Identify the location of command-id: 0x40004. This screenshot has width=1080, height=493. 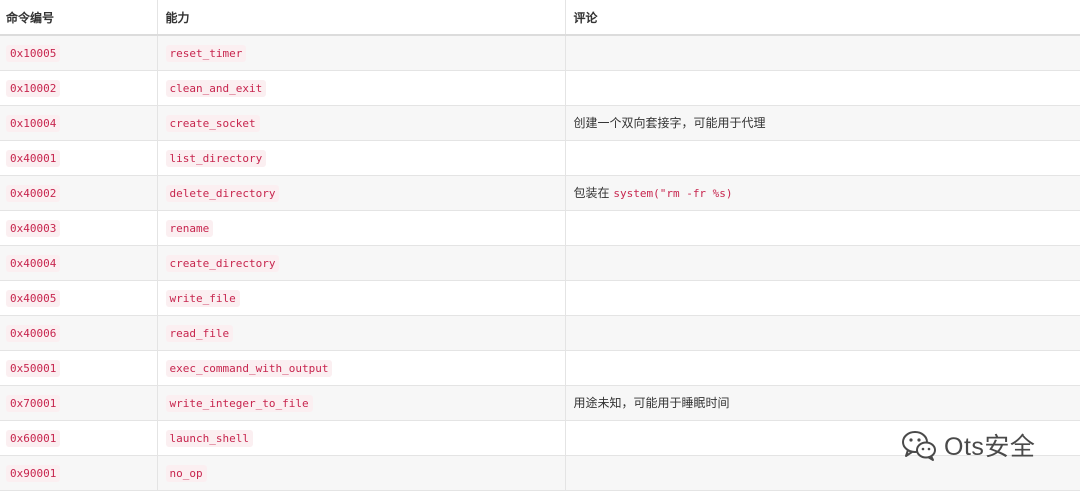
(33, 263).